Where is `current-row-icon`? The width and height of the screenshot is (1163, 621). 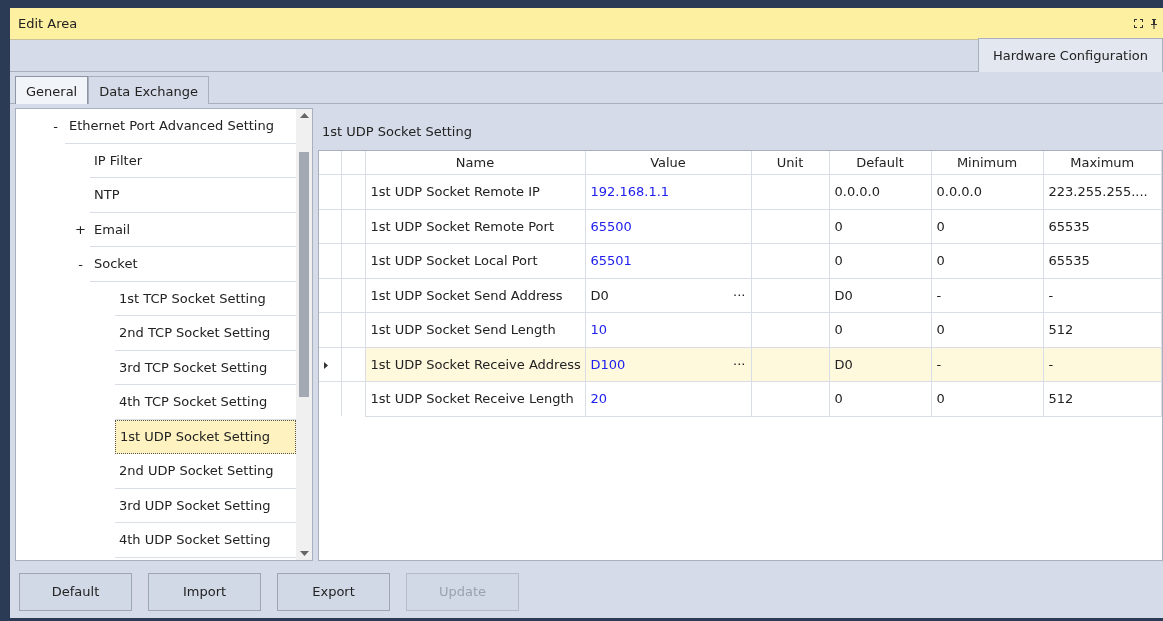 current-row-icon is located at coordinates (326, 365).